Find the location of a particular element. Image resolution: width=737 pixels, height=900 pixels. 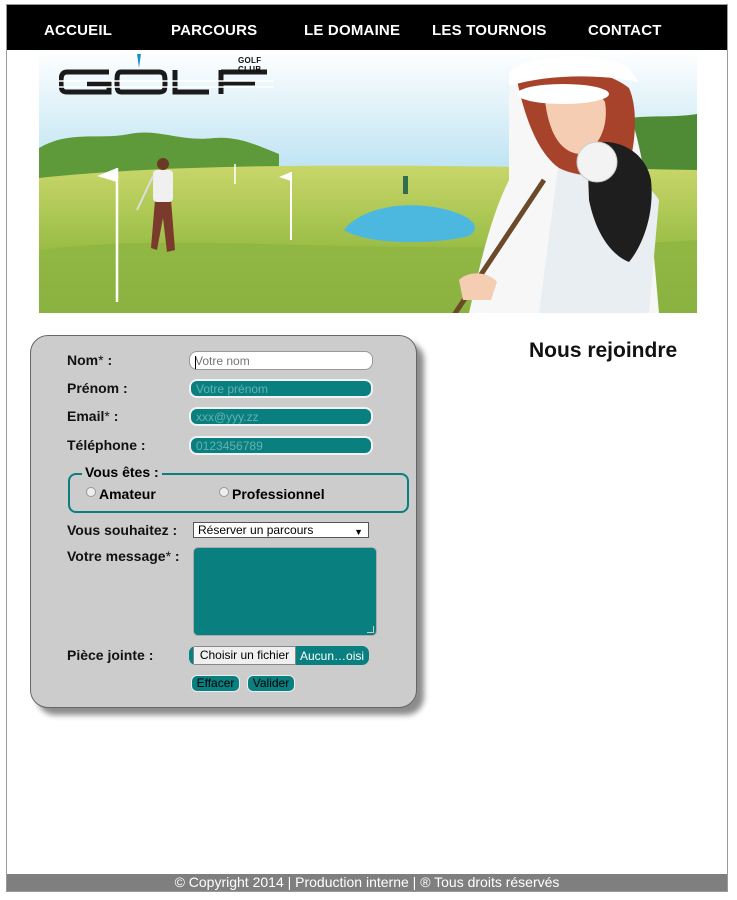

telephone-input is located at coordinates (281, 445).